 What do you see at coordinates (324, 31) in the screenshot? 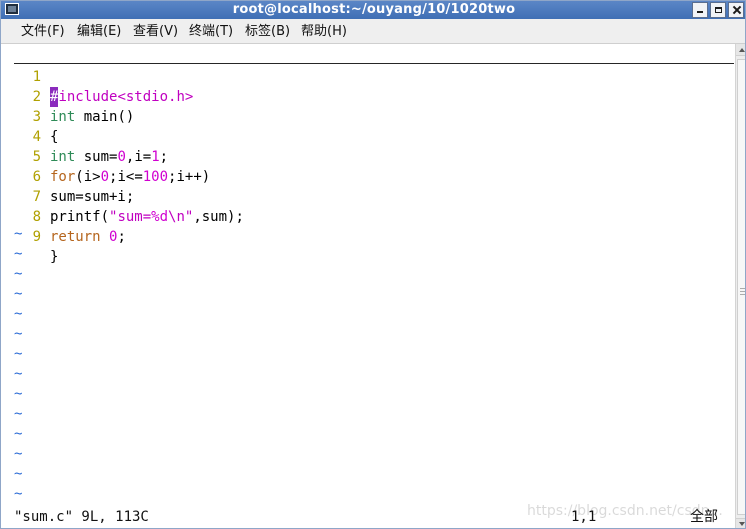
I see `menu-help: 帮助(H)` at bounding box center [324, 31].